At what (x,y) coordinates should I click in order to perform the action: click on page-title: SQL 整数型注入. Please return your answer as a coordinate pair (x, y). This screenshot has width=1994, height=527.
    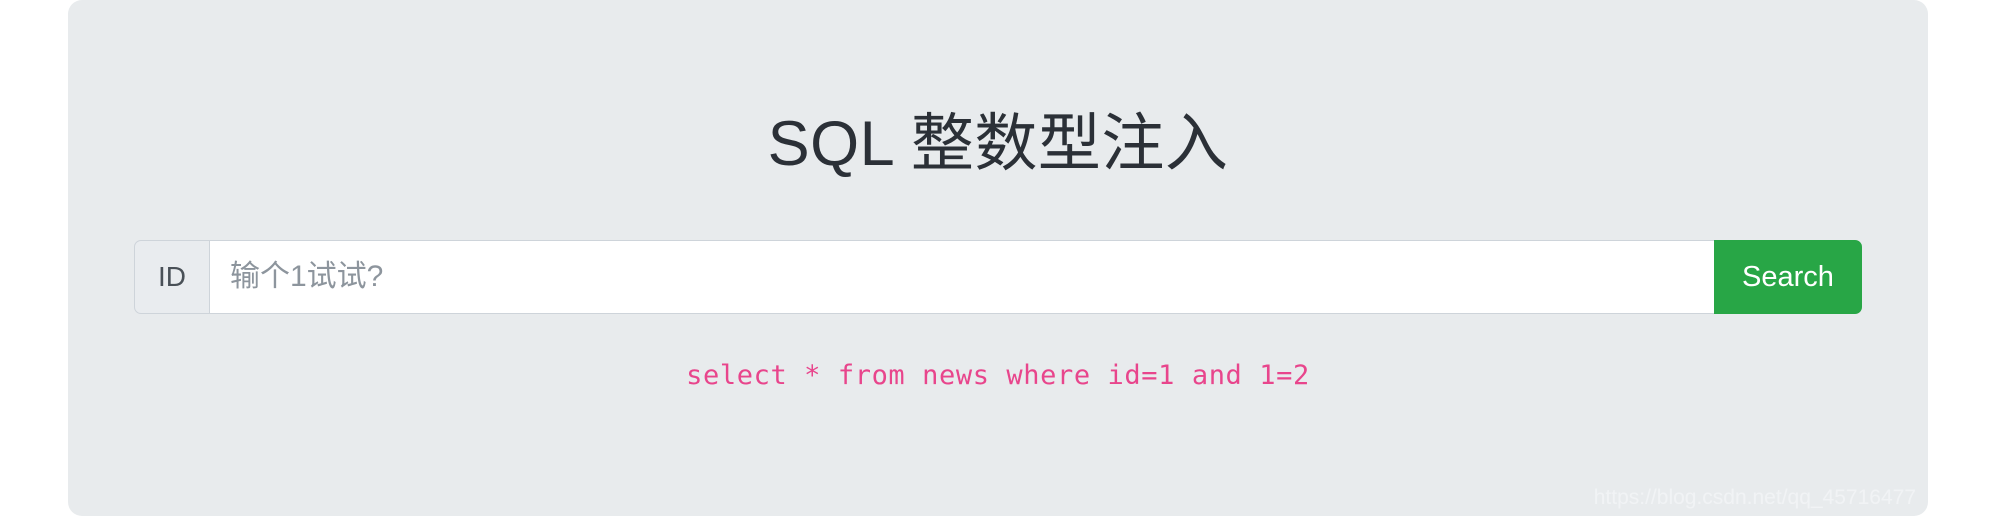
    Looking at the image, I should click on (998, 144).